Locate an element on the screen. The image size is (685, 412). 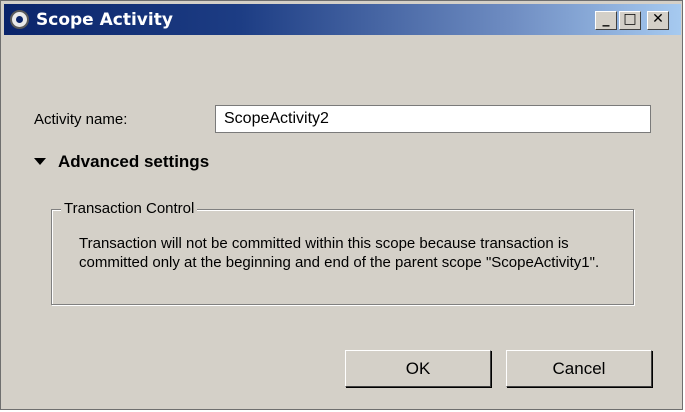
activity-name-label: Activity name: is located at coordinates (81, 119).